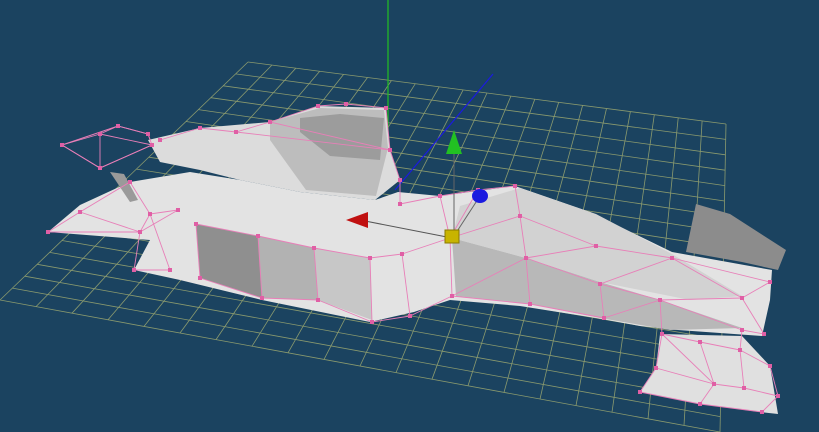  Describe the element at coordinates (480, 196) in the screenshot. I see `z-axis-arrow-icon` at that location.